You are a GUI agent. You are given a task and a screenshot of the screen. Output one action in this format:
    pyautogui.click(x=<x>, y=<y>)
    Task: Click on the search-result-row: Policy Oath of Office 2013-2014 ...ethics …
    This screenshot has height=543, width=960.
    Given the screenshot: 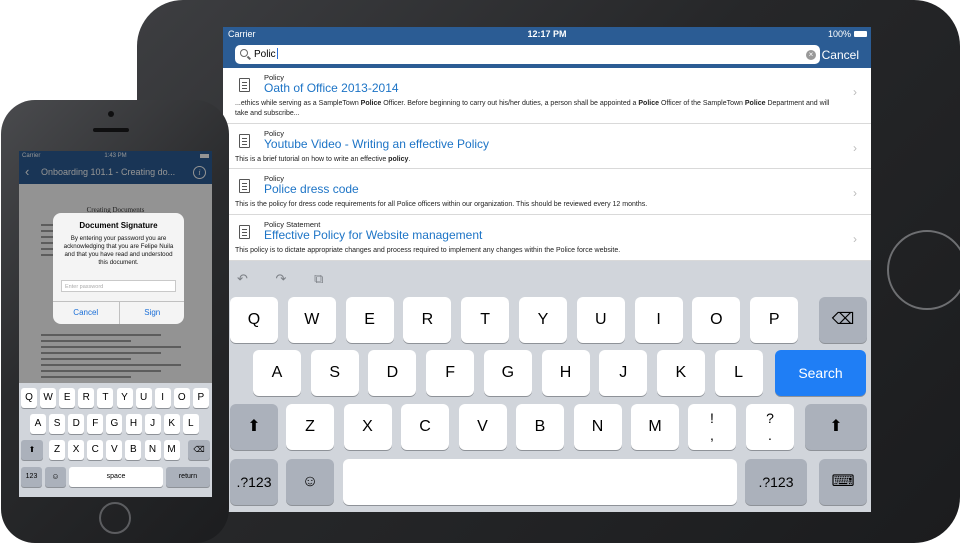 What is the action you would take?
    pyautogui.click(x=547, y=96)
    